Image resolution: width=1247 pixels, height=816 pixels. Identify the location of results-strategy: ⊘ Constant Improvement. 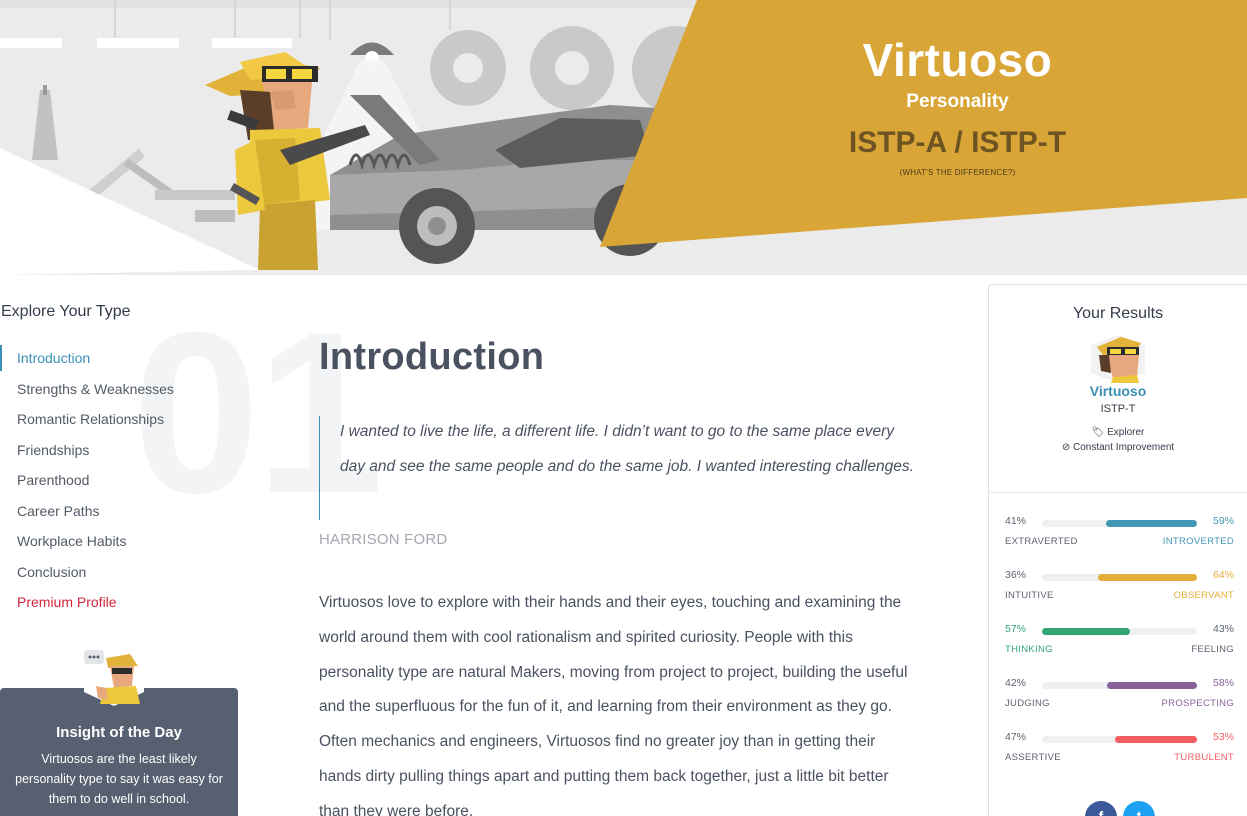
(1118, 447).